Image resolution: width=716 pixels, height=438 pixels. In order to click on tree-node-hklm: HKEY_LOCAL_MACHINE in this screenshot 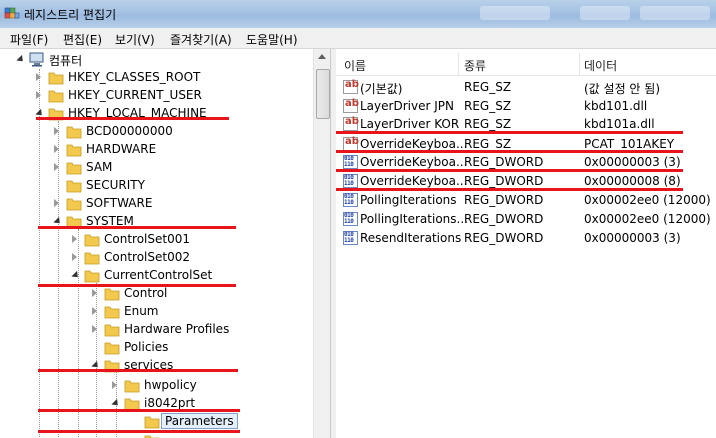, I will do `click(135, 114)`.